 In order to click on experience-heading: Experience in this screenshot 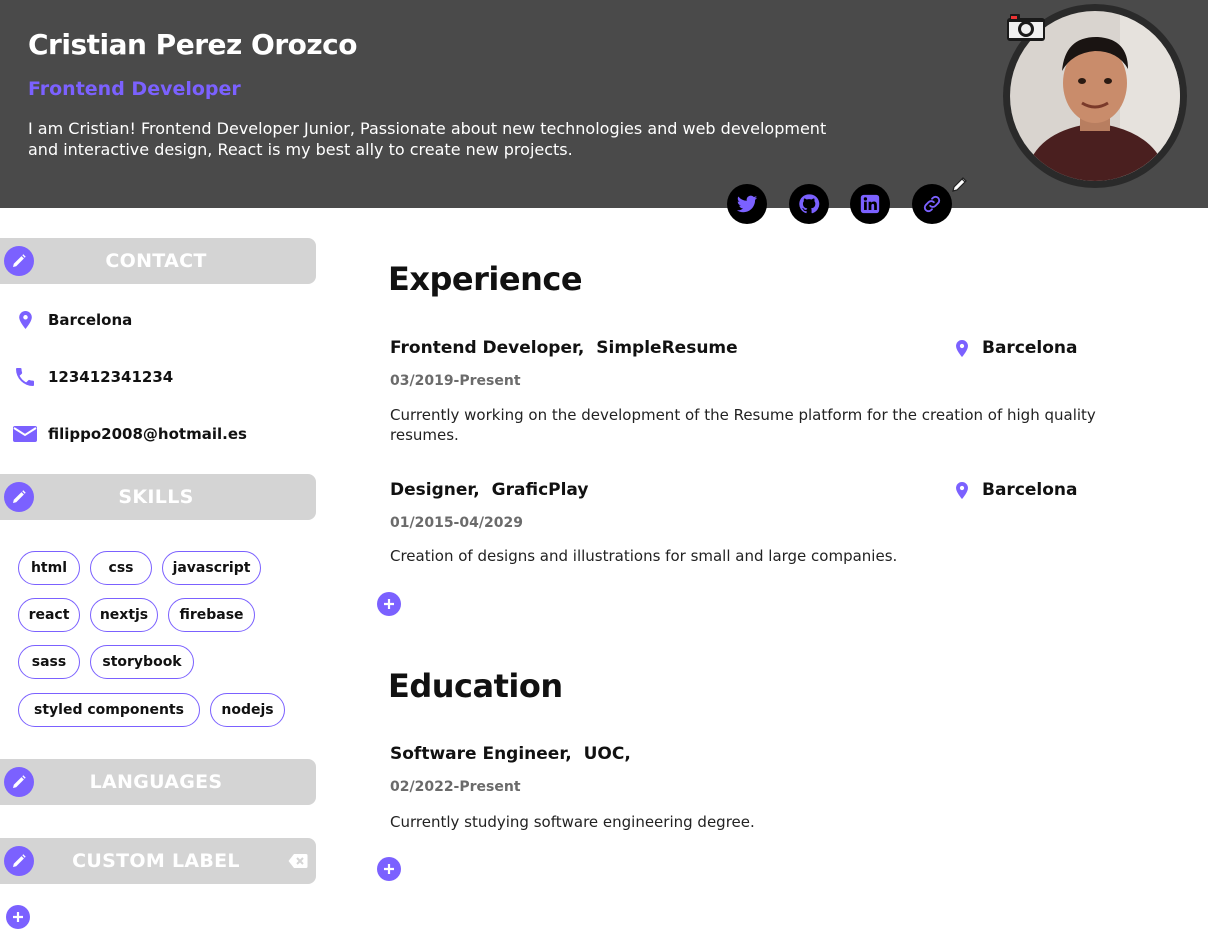, I will do `click(485, 279)`.